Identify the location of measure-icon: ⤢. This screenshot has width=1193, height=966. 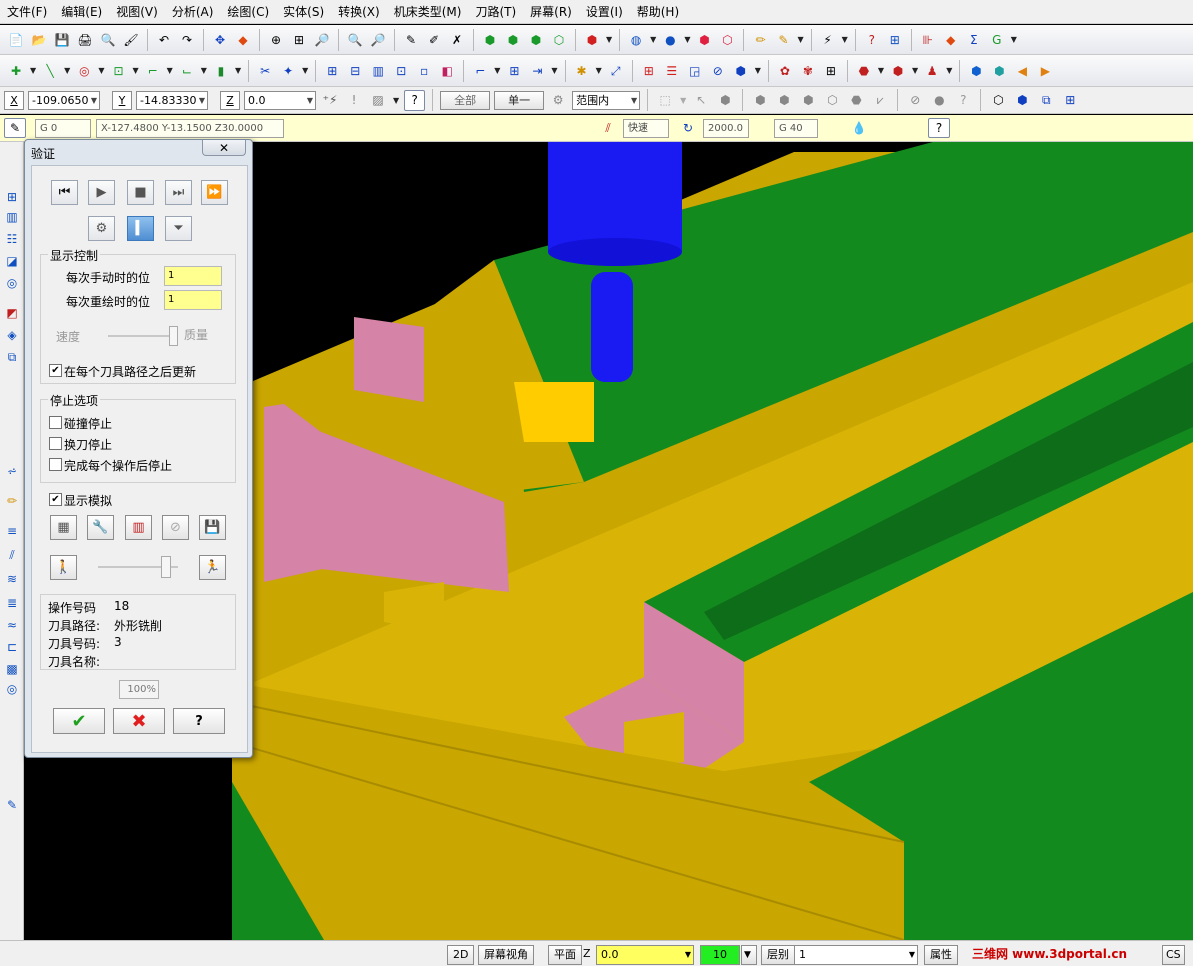
(616, 71).